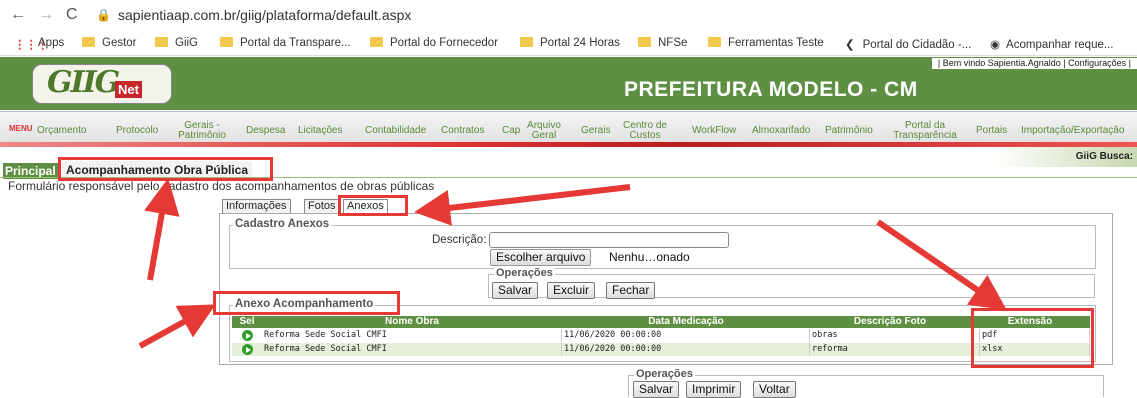 The width and height of the screenshot is (1137, 398). What do you see at coordinates (941, 265) in the screenshot?
I see `arrow-to-extensao` at bounding box center [941, 265].